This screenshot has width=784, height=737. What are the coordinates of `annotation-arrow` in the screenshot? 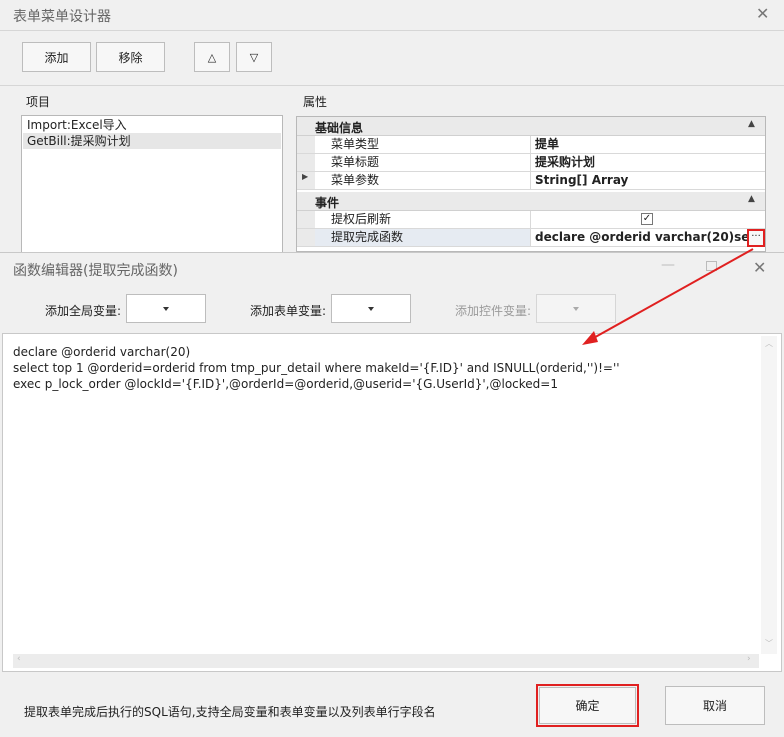 It's located at (668, 296).